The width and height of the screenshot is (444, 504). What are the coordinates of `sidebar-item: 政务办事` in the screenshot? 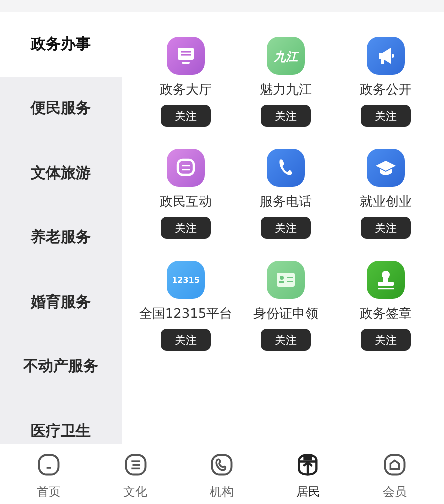 It's located at (61, 44).